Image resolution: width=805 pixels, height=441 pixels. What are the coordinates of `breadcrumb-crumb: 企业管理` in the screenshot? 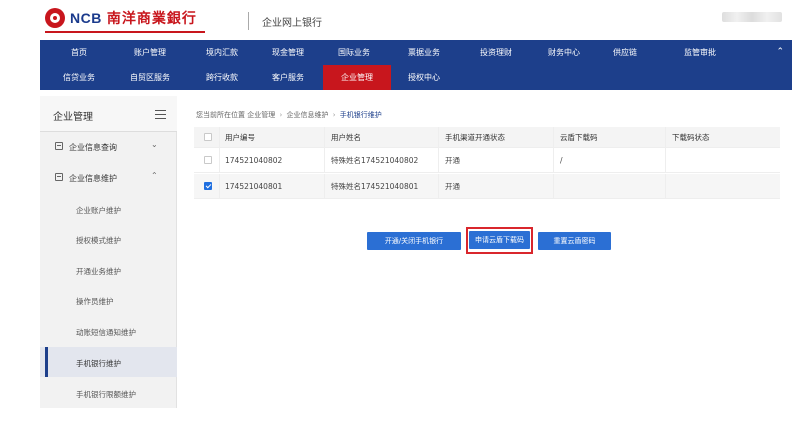 It's located at (261, 115).